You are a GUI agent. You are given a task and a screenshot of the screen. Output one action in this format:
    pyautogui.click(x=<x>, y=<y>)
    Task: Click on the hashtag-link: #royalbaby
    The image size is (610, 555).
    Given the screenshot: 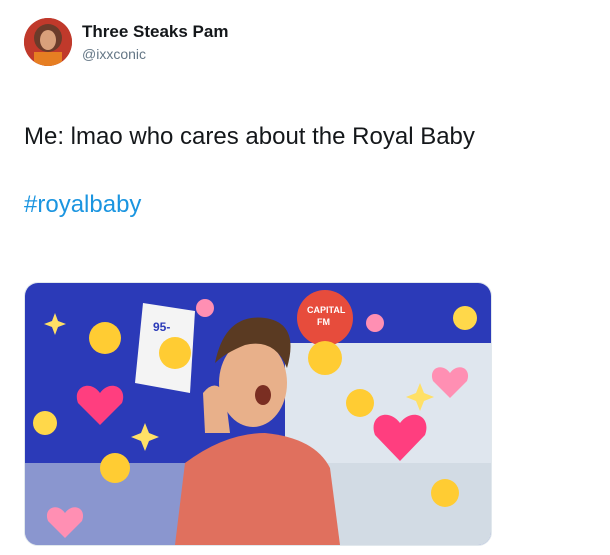 What is the action you would take?
    pyautogui.click(x=309, y=205)
    